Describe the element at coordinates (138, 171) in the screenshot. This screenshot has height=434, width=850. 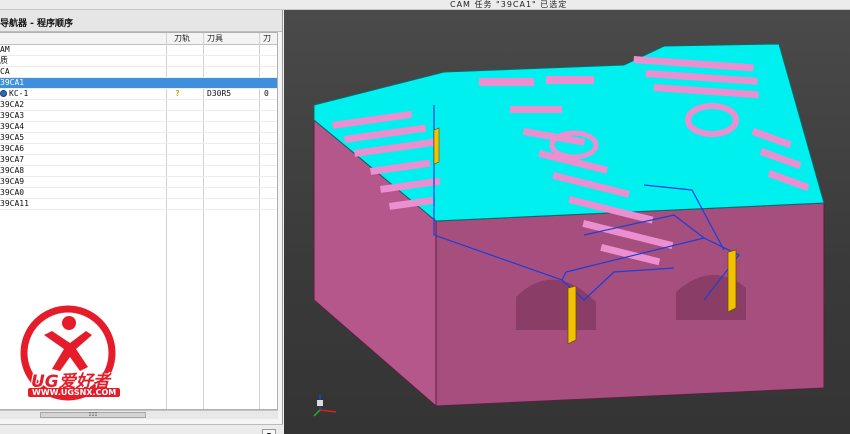
I see `list-item: 39CA8` at that location.